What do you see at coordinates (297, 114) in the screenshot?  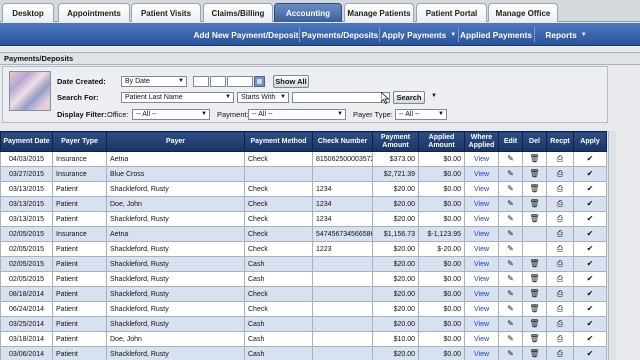 I see `payment-select: -- All -- ▼` at bounding box center [297, 114].